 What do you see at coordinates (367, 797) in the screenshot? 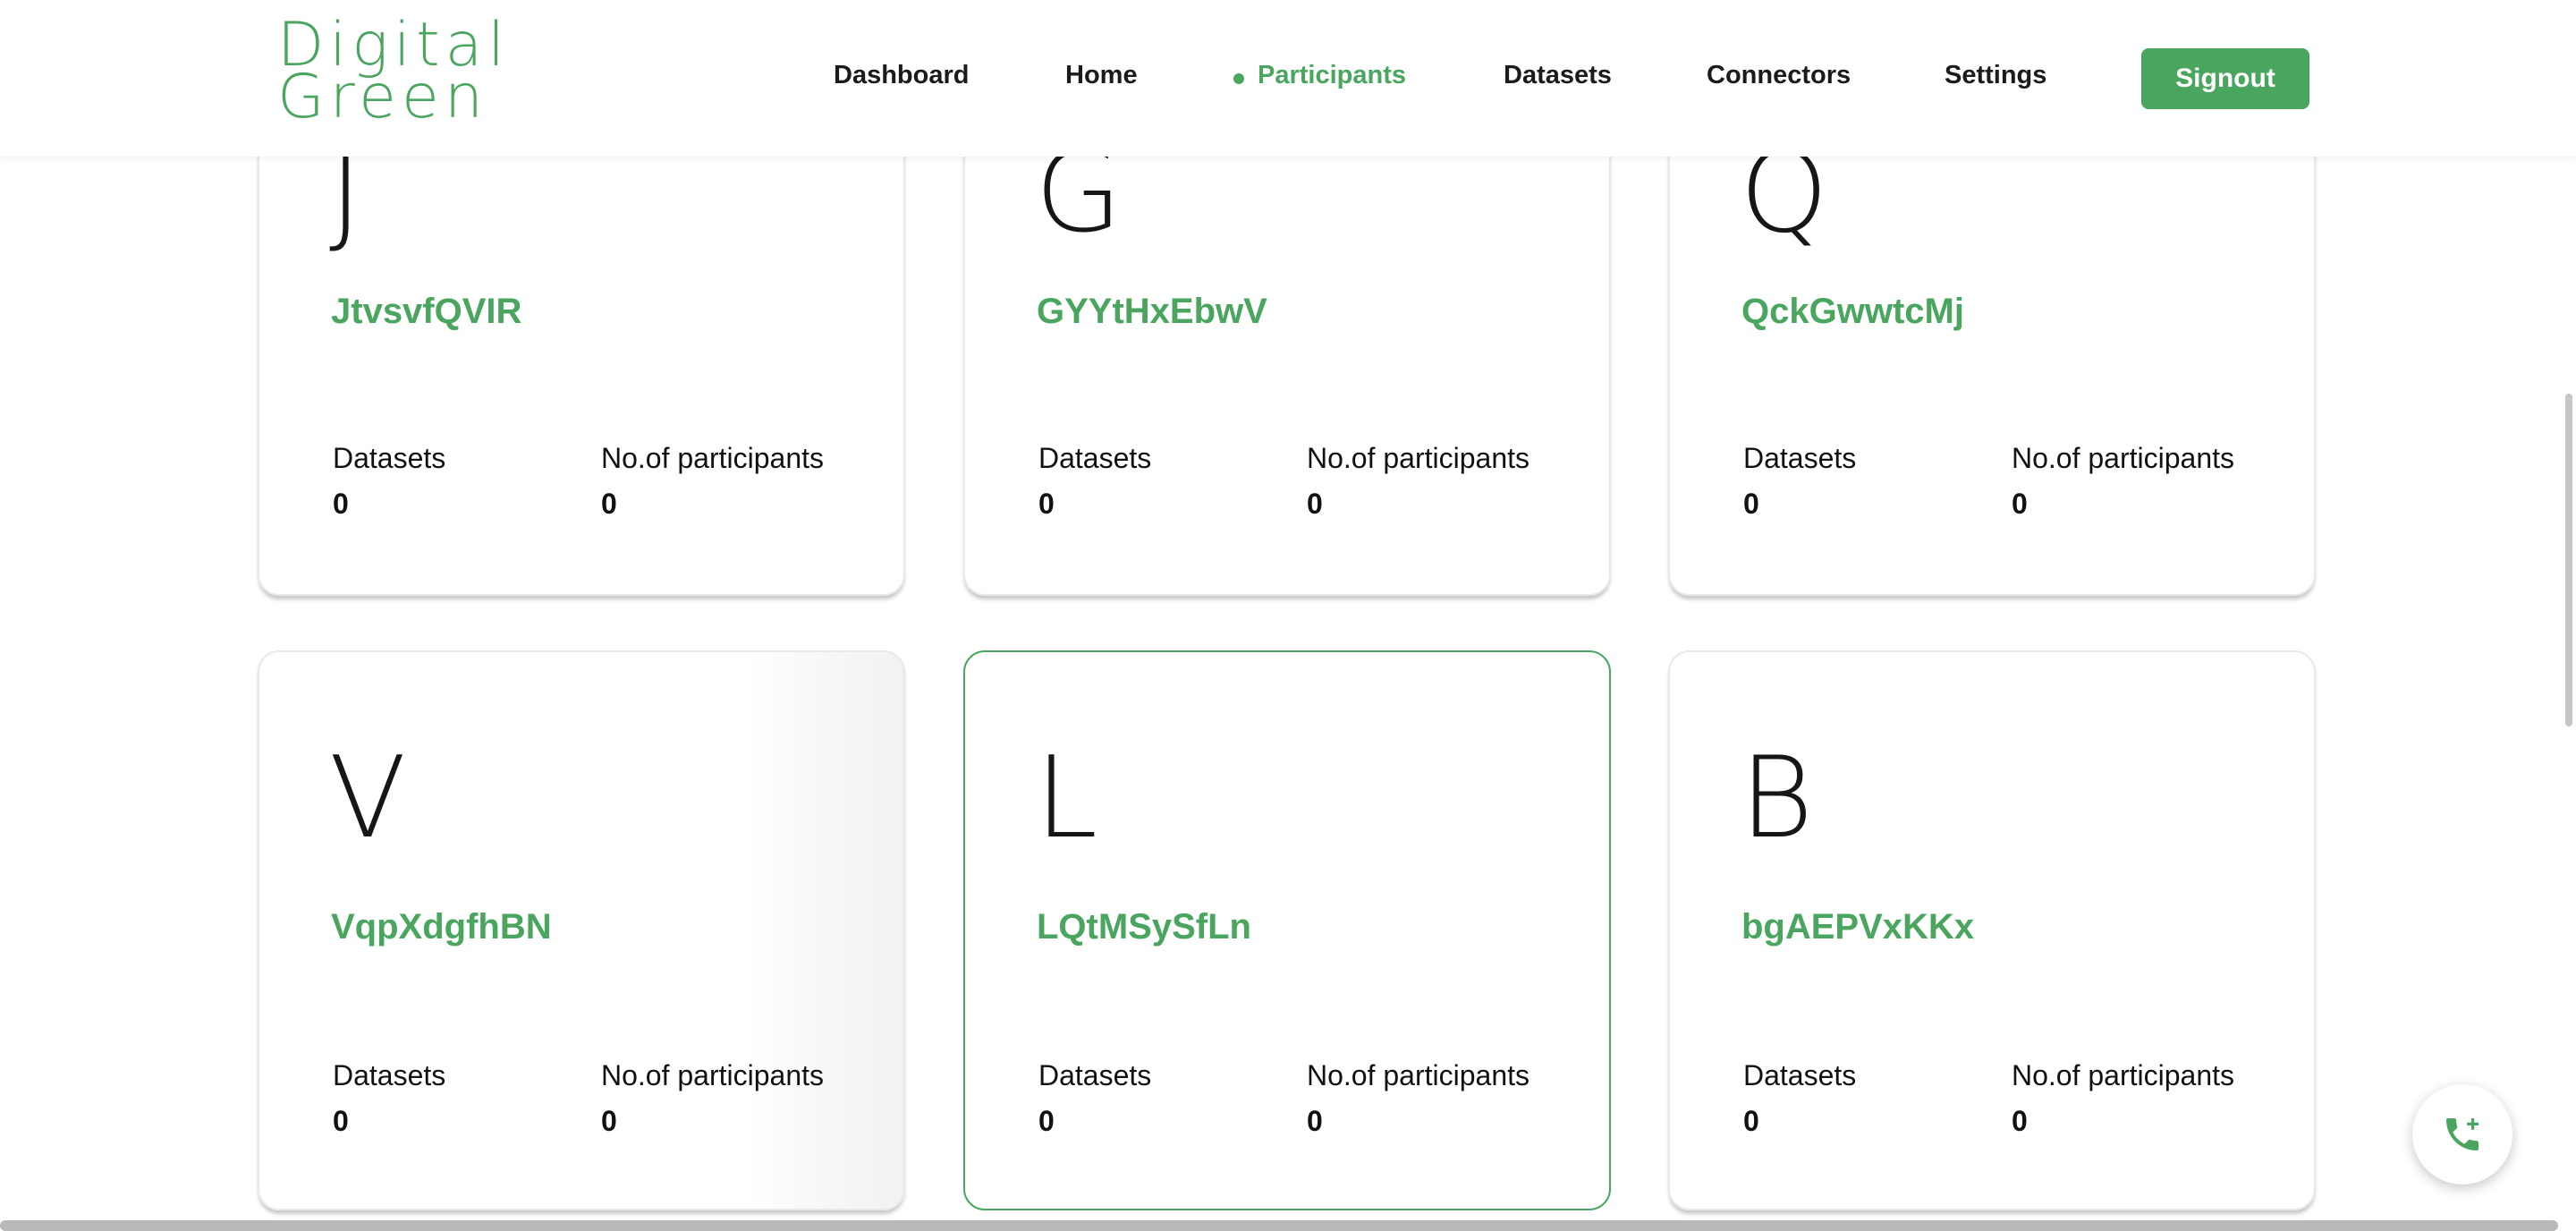
I see `participant-initial: V` at bounding box center [367, 797].